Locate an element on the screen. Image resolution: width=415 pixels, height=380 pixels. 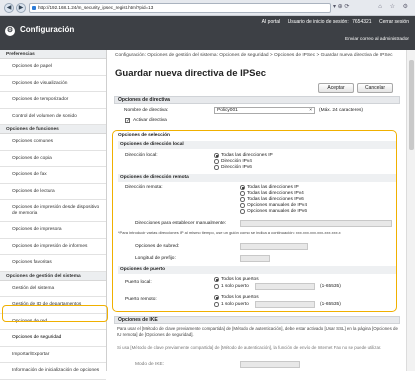
address-tools-icon: ▾ ⊕ ⟳ is located at coordinates (341, 6).